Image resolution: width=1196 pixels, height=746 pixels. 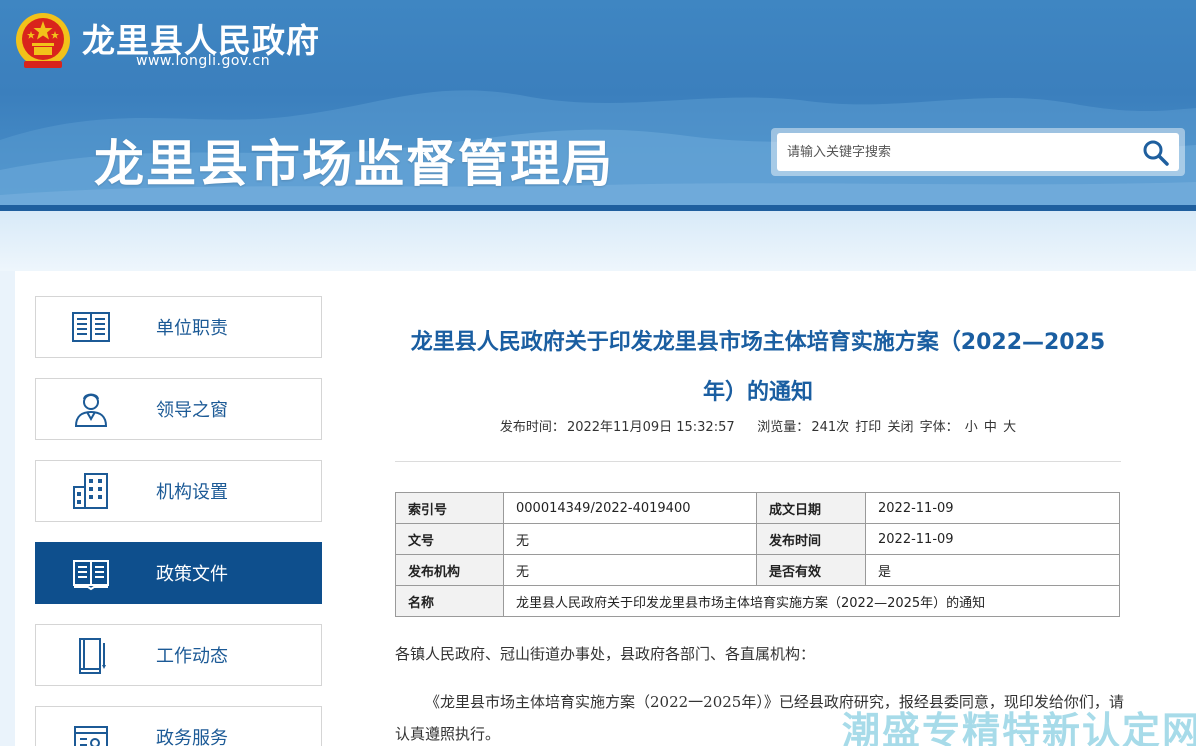 I want to click on sidebar-item-label: 政务服务, so click(x=192, y=737).